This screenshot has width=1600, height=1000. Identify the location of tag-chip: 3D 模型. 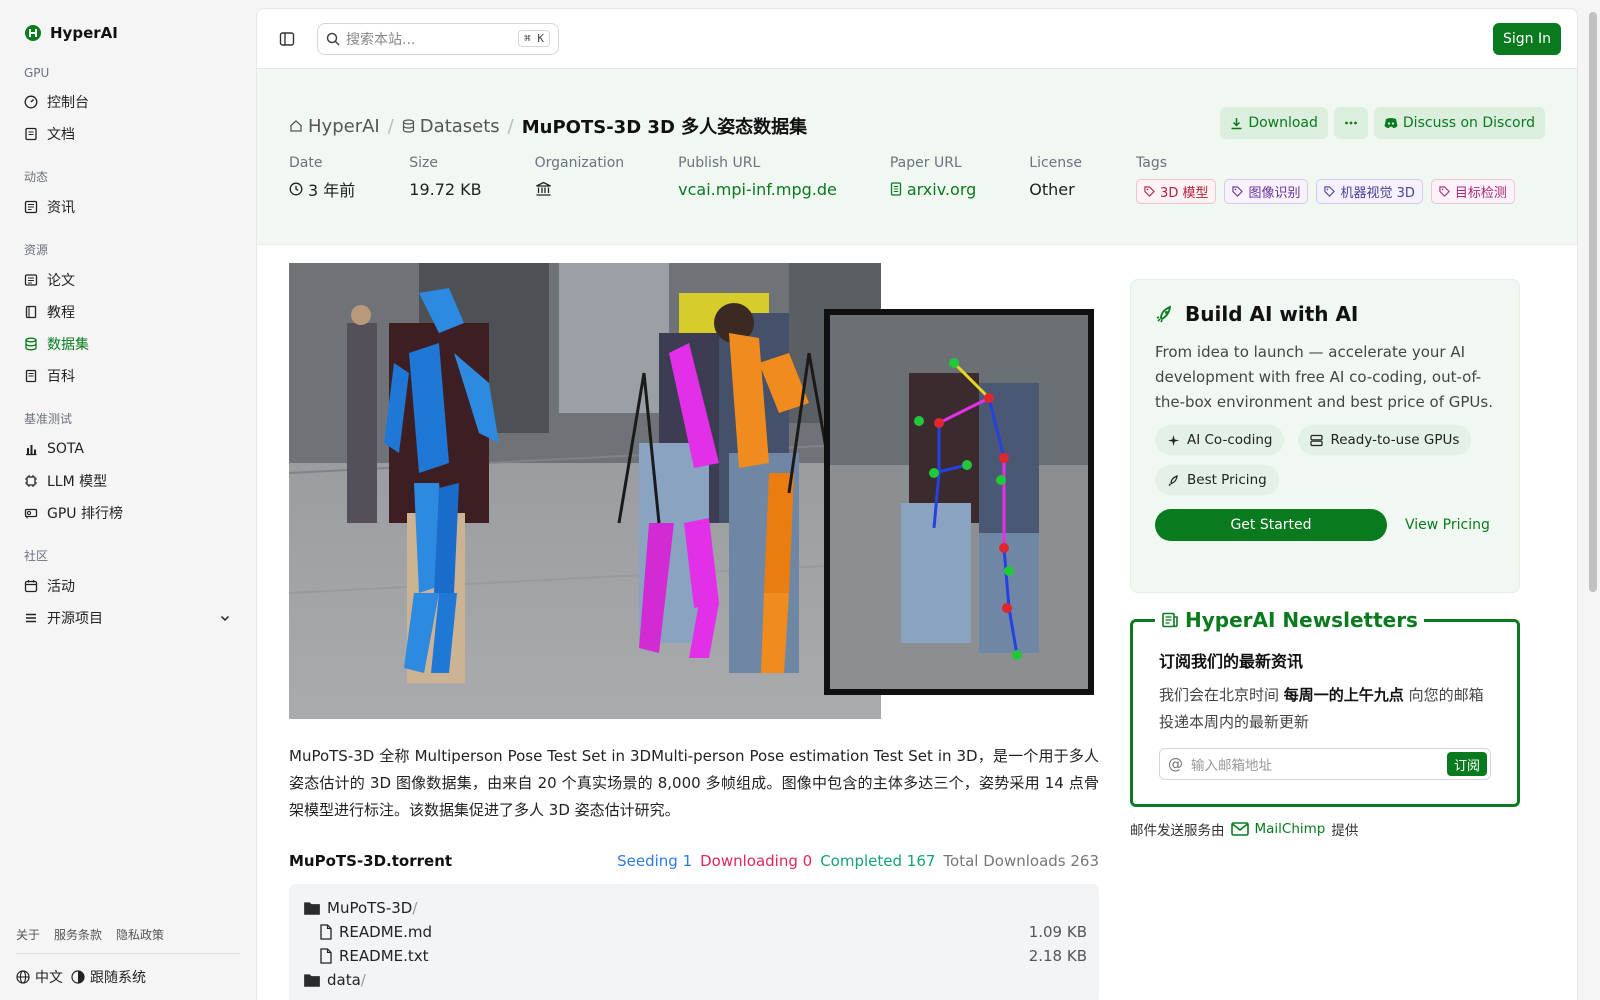
(1176, 191).